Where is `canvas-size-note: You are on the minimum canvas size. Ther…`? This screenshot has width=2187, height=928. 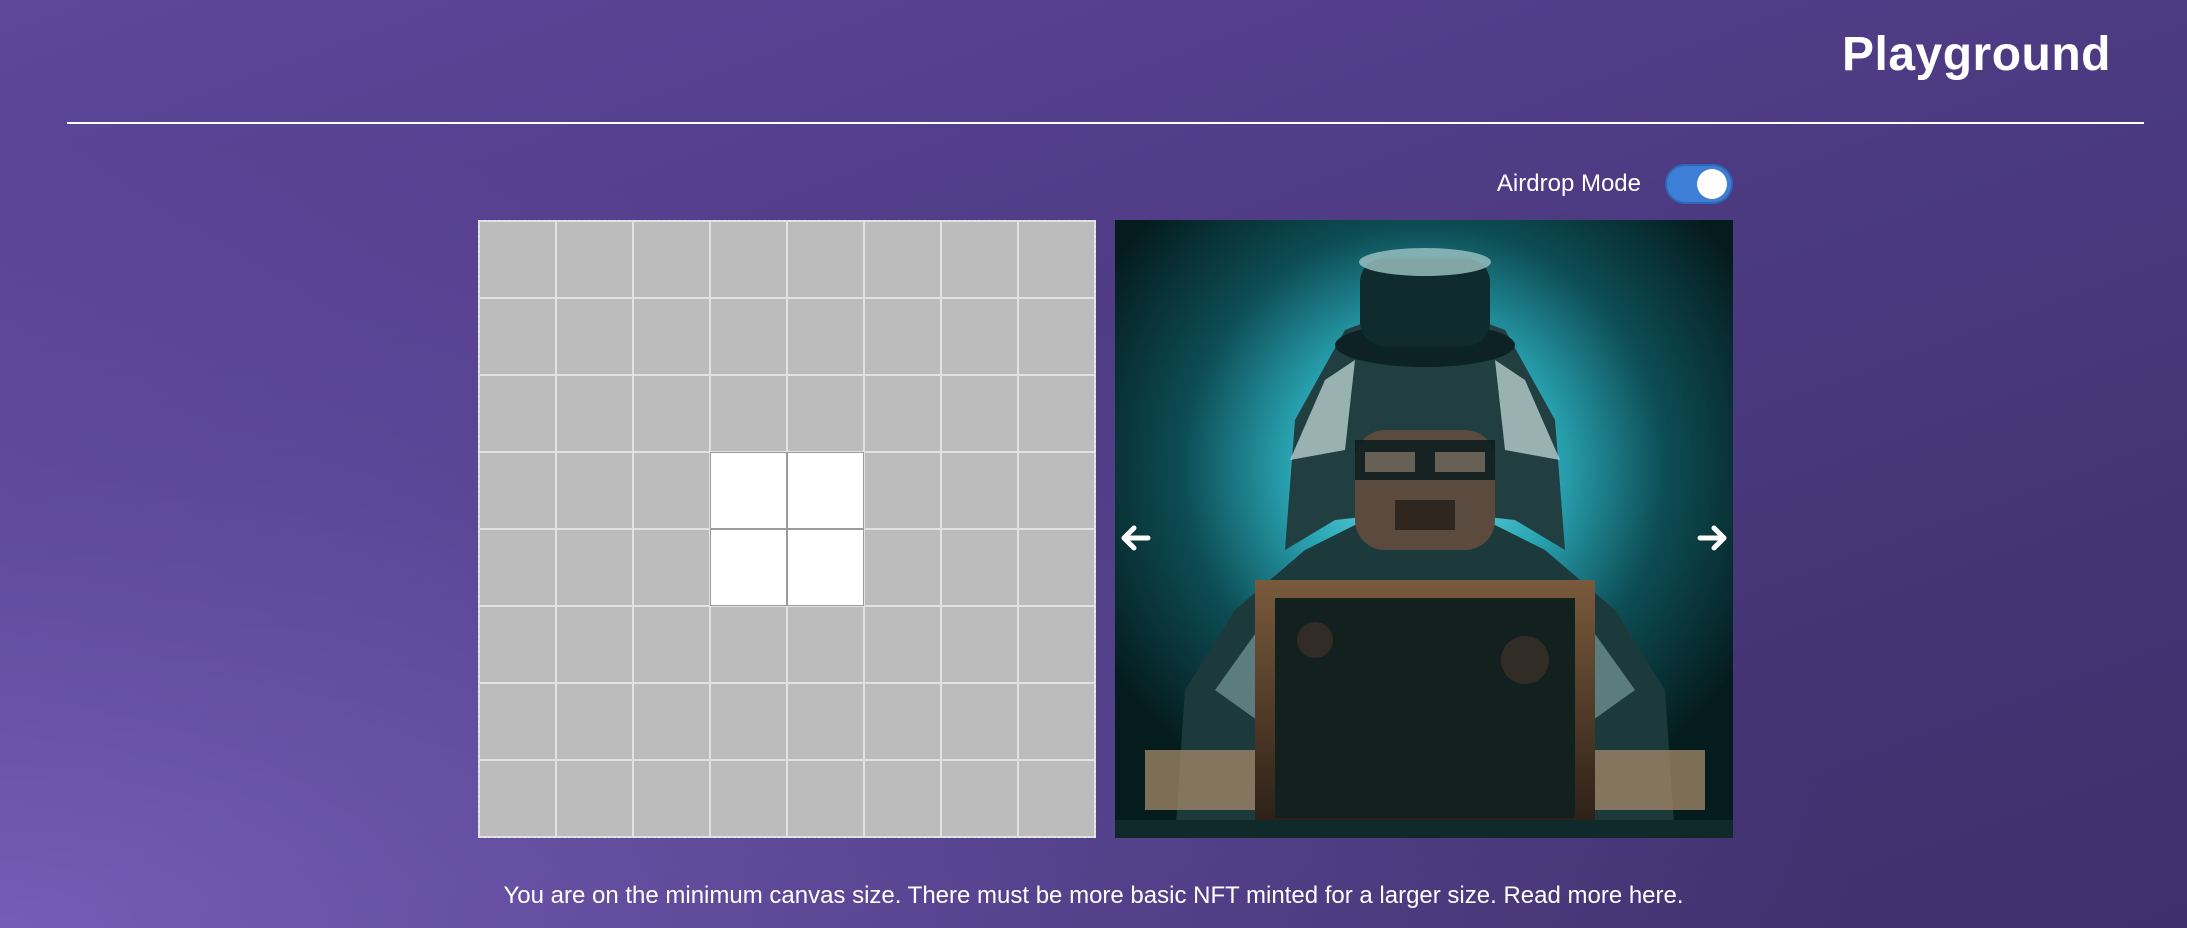
canvas-size-note: You are on the minimum canvas size. Ther… is located at coordinates (1093, 895).